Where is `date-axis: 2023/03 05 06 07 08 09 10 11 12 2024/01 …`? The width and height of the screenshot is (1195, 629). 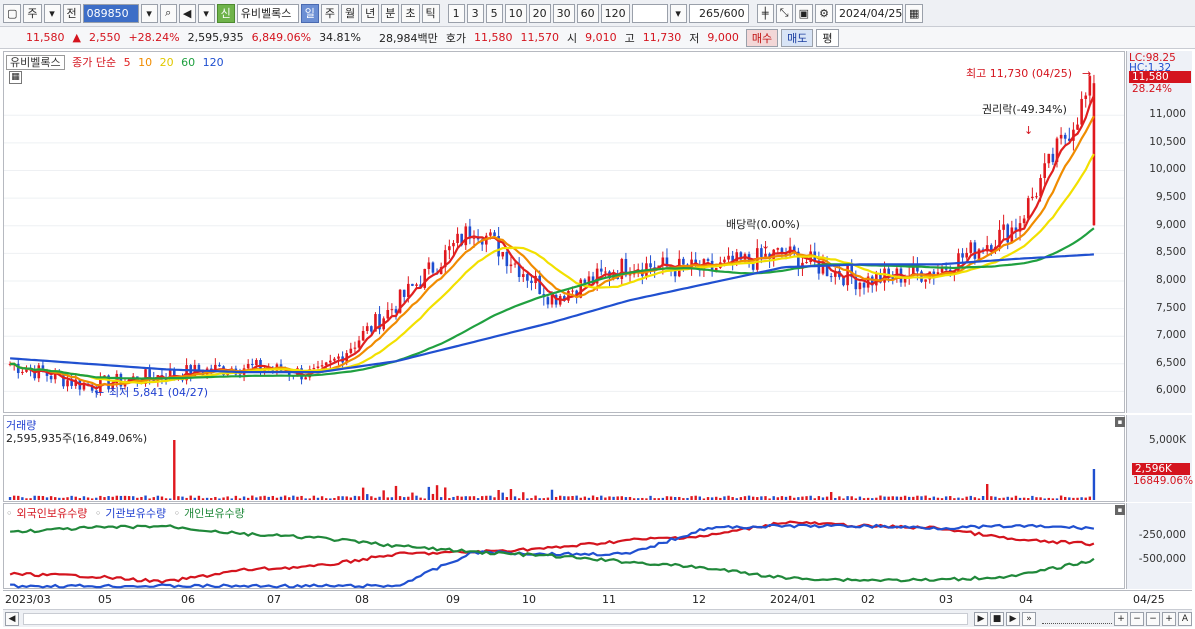 date-axis: 2023/03 05 06 07 08 09 10 11 12 2024/01 … is located at coordinates (597, 599).